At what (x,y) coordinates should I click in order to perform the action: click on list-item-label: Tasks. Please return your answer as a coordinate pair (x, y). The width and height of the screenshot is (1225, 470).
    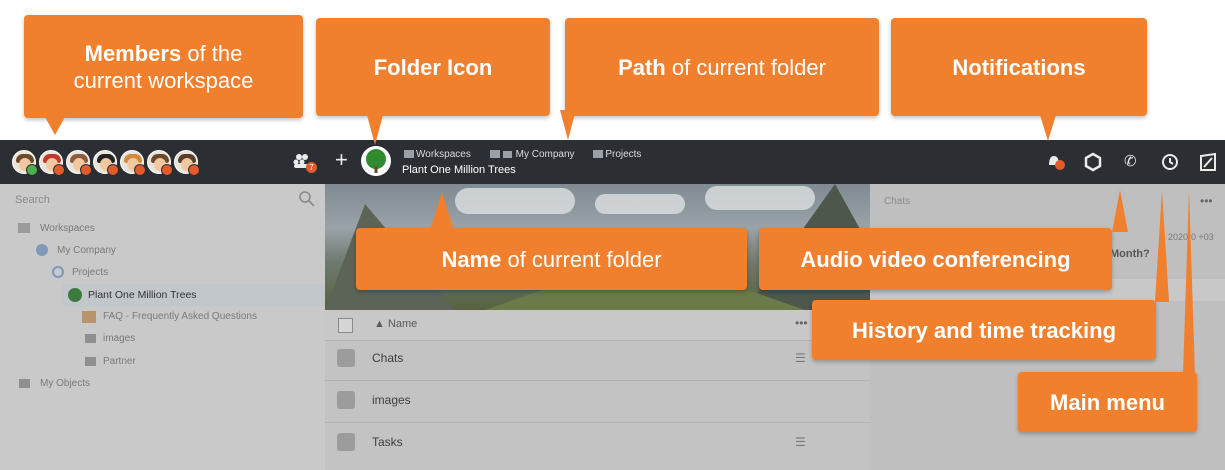
    Looking at the image, I should click on (387, 442).